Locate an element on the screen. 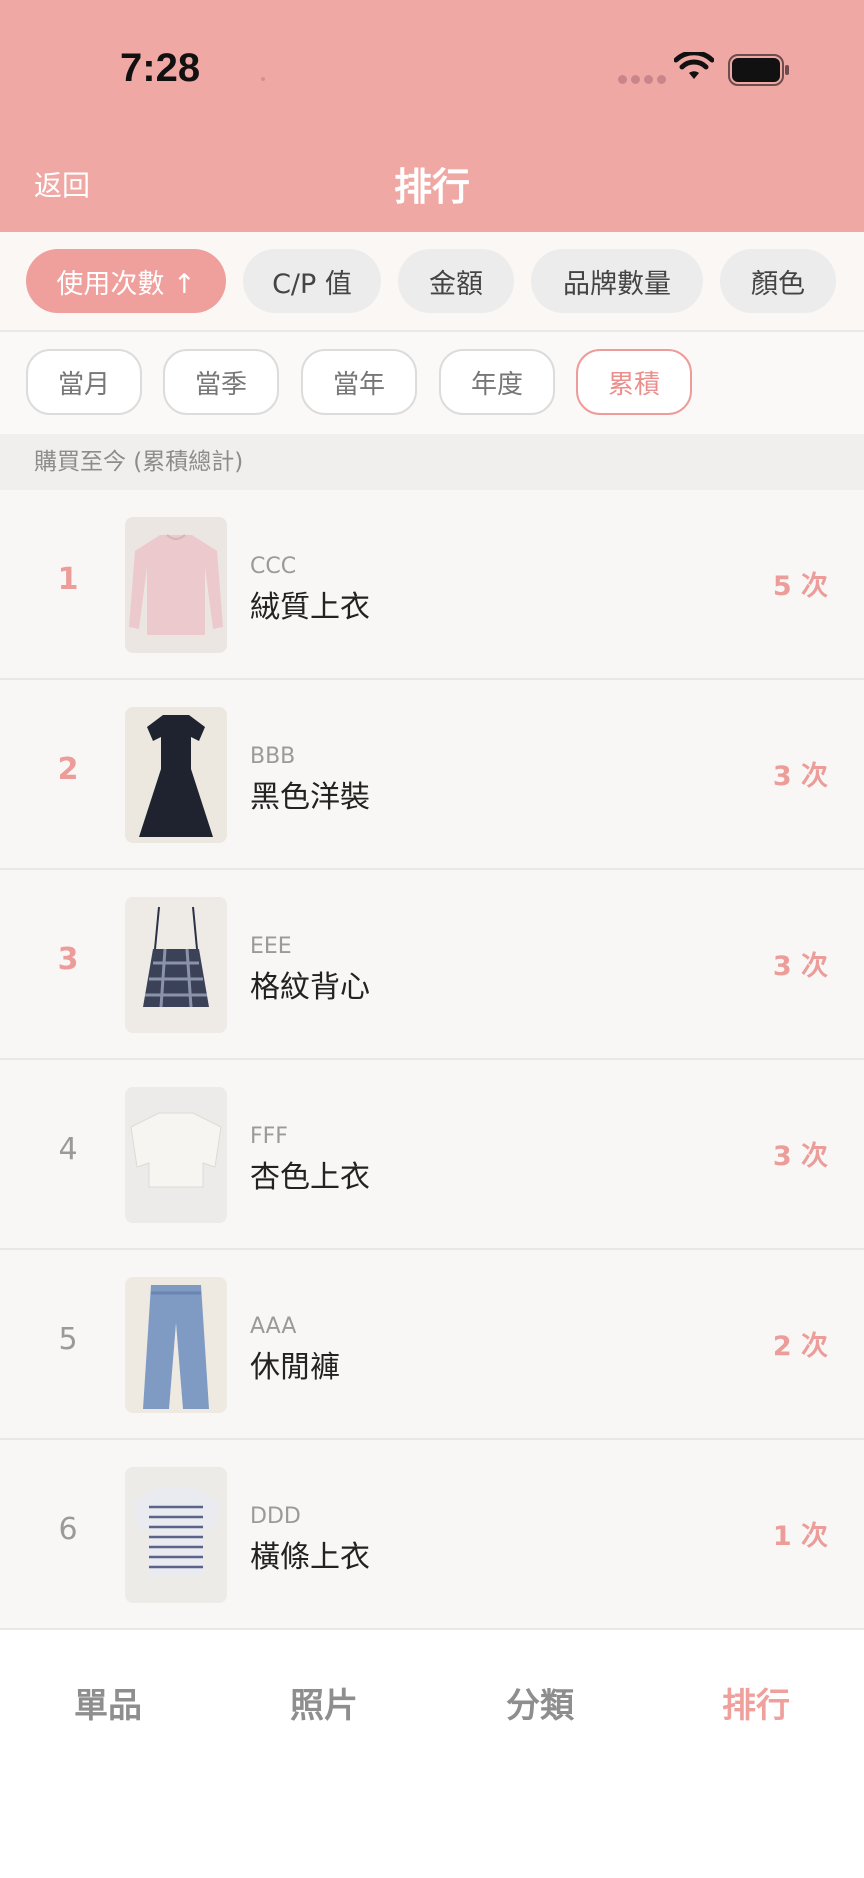  metric-filter-bar: 使用次數 ↑ C/P 值 金額 品牌數量 顏色 is located at coordinates (432, 282).